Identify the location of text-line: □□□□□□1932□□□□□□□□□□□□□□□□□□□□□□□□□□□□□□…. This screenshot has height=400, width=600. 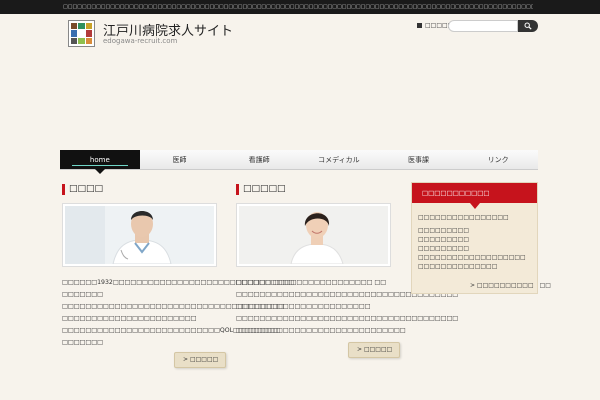
(178, 282).